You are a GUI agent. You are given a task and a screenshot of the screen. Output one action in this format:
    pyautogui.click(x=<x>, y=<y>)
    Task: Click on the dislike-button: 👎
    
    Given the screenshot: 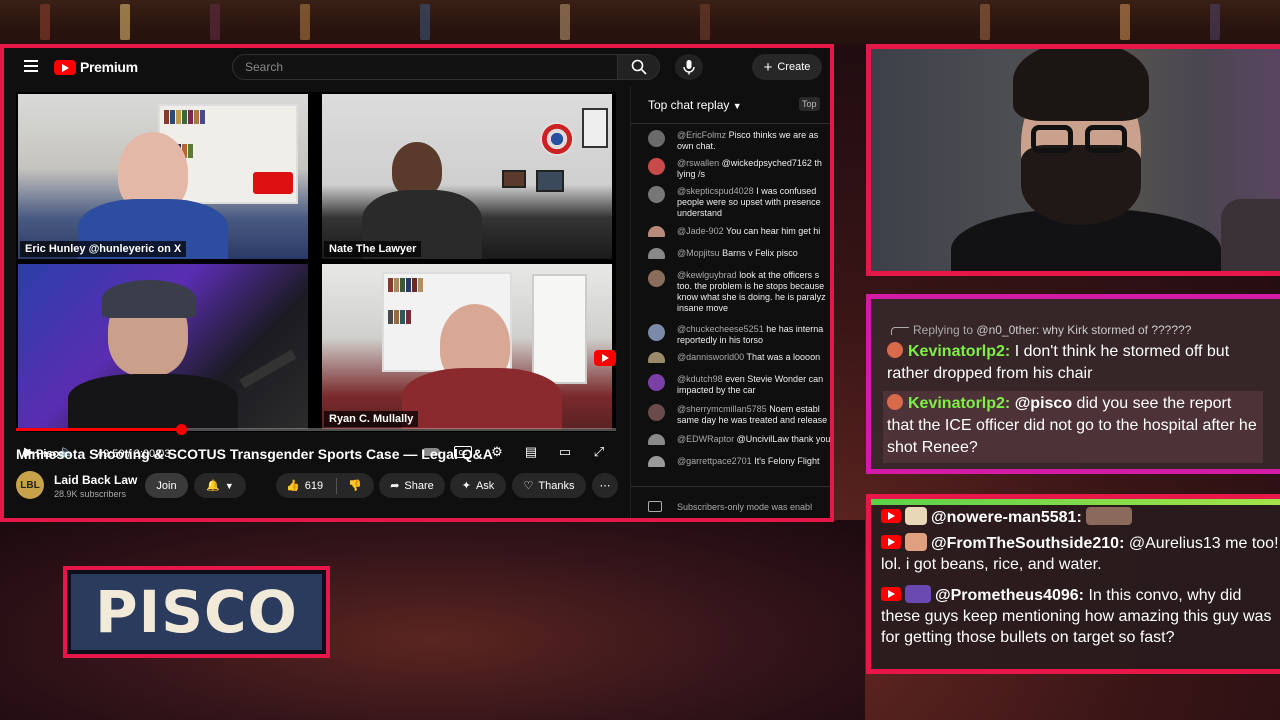 What is the action you would take?
    pyautogui.click(x=355, y=485)
    